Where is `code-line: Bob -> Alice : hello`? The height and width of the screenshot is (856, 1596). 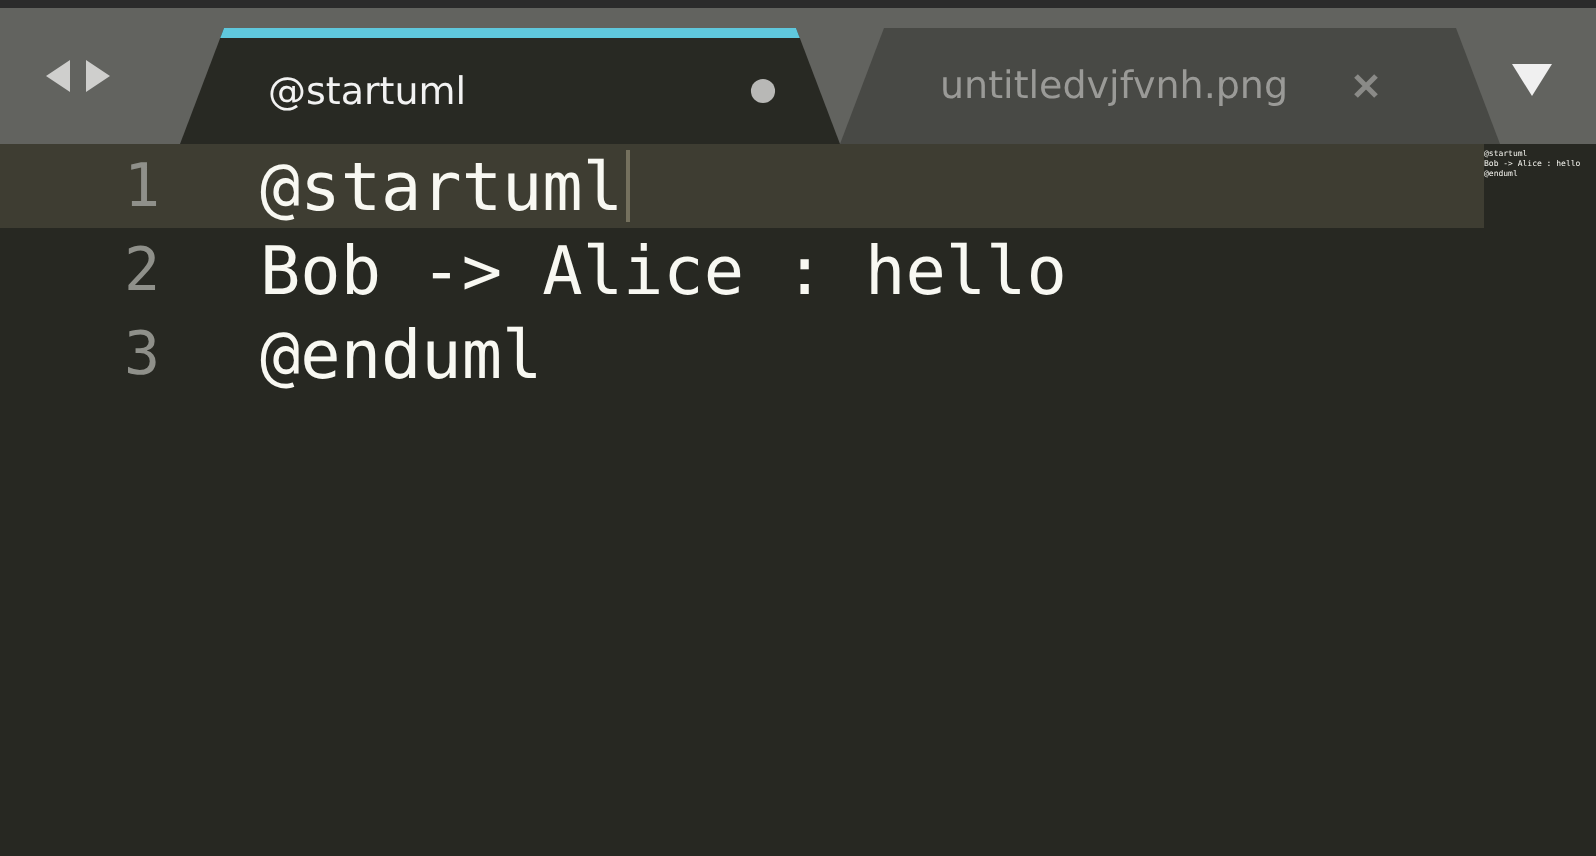
code-line: Bob -> Alice : hello is located at coordinates (663, 270).